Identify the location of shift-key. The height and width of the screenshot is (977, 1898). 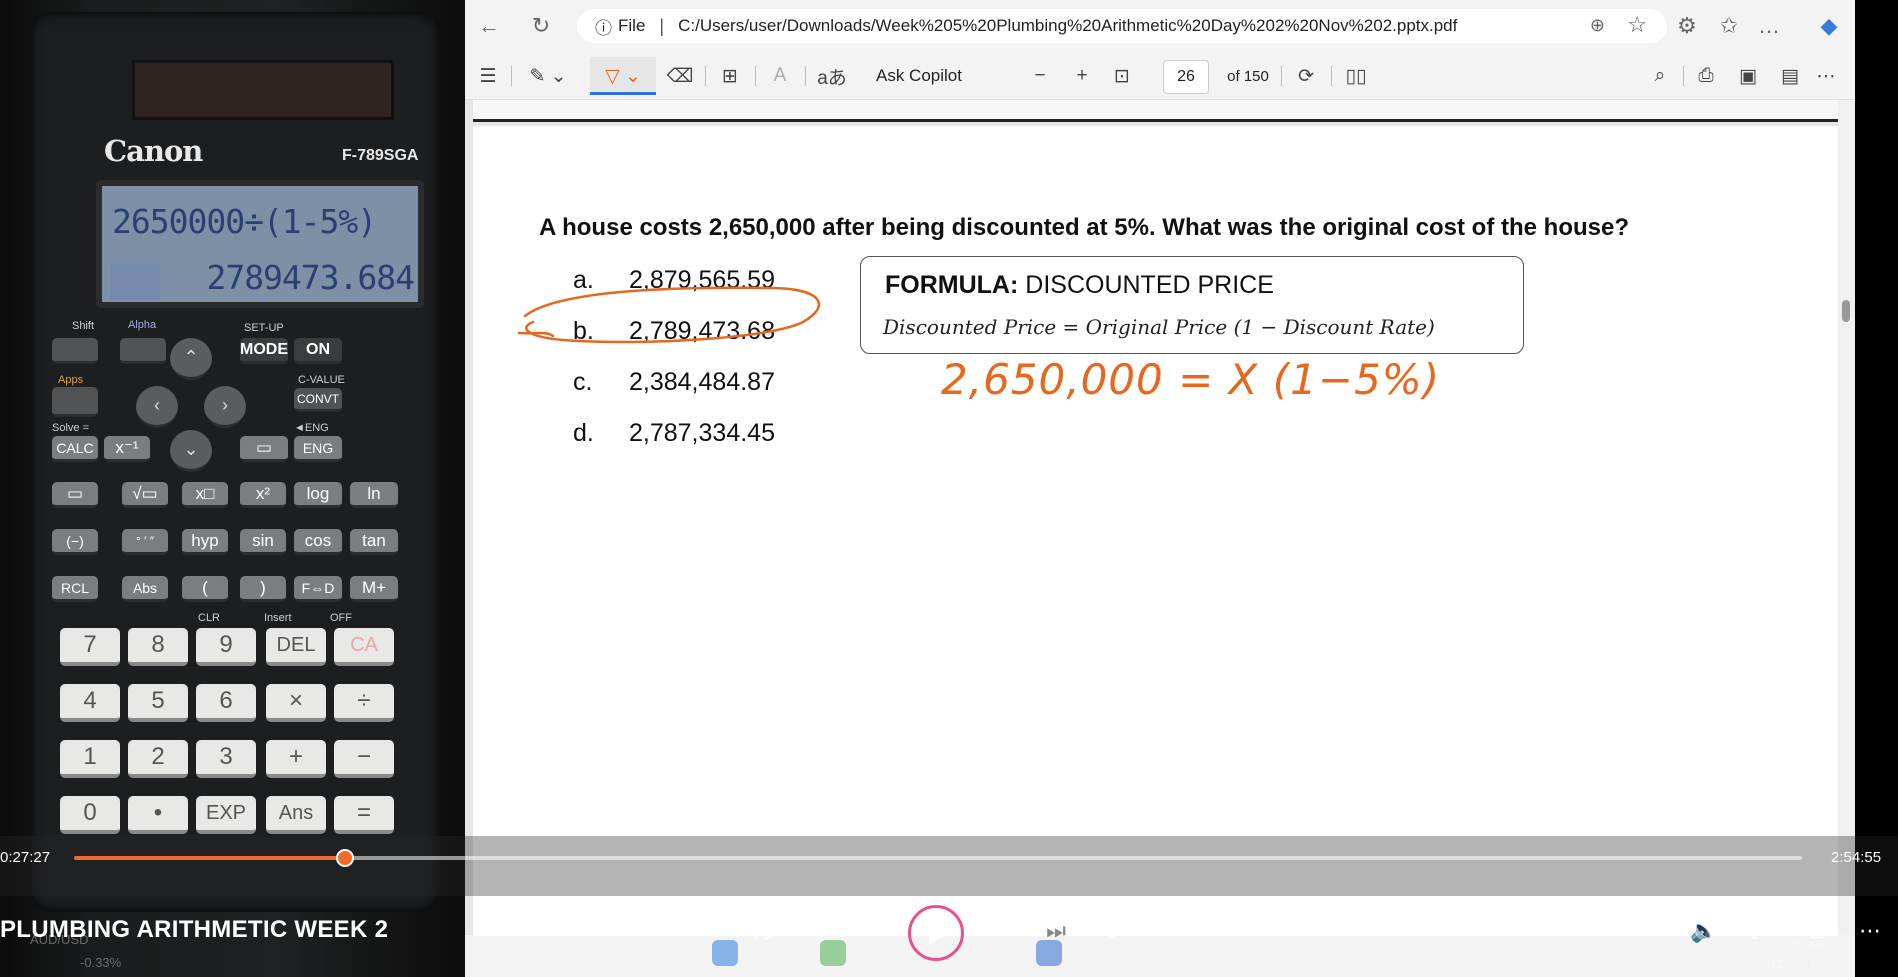
(75, 351).